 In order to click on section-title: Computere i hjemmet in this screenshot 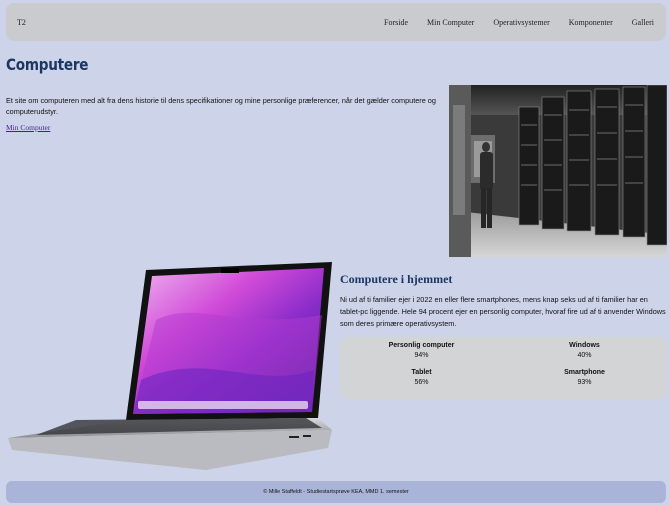, I will do `click(396, 279)`.